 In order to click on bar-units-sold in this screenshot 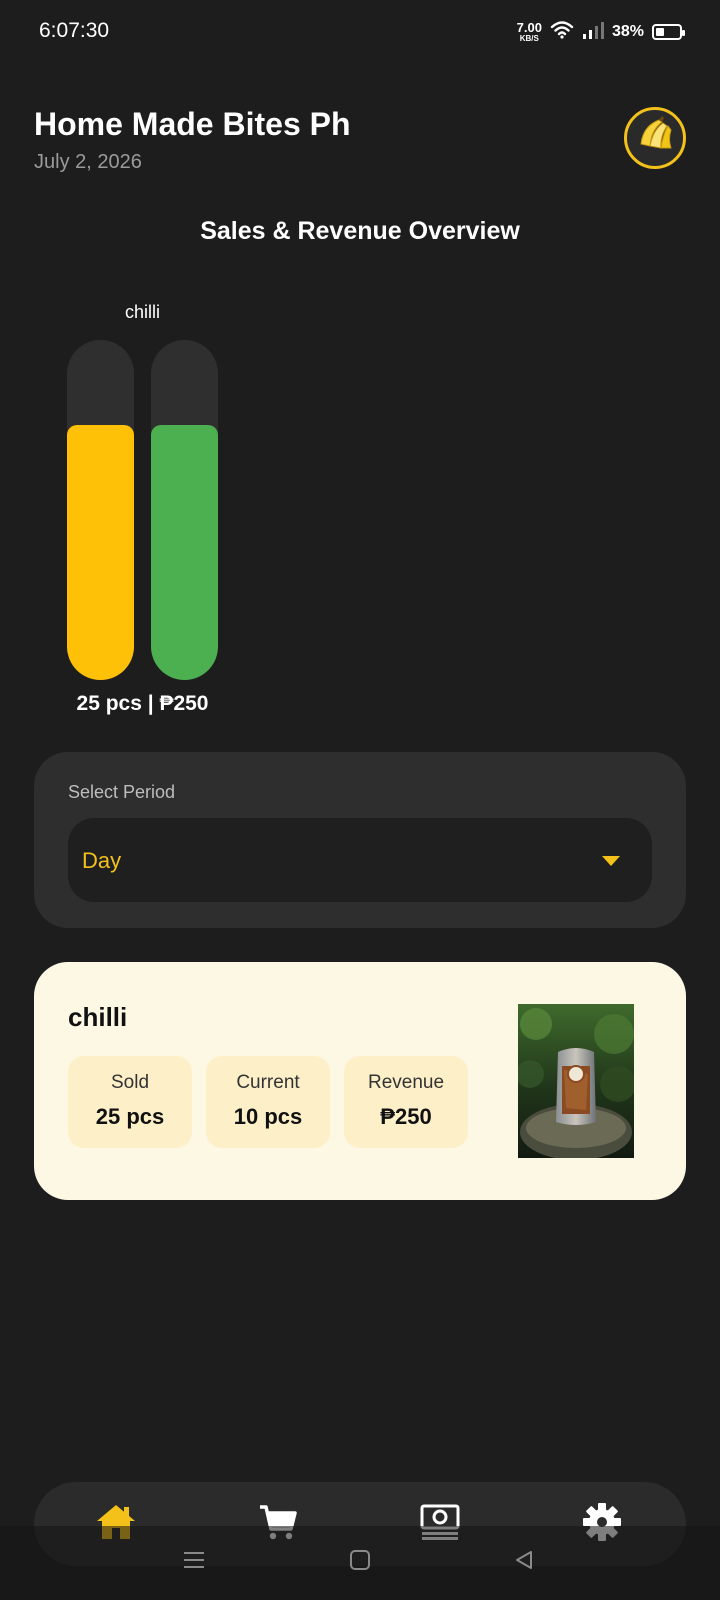, I will do `click(100, 552)`.